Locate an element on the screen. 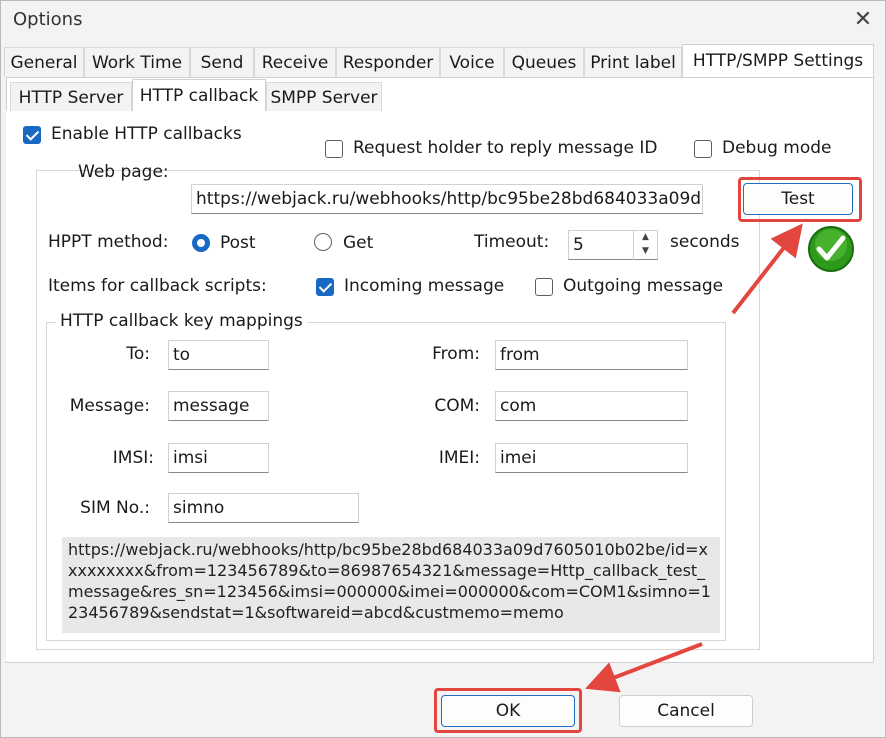 The image size is (886, 738). simno-label: SIM No.: is located at coordinates (115, 508).